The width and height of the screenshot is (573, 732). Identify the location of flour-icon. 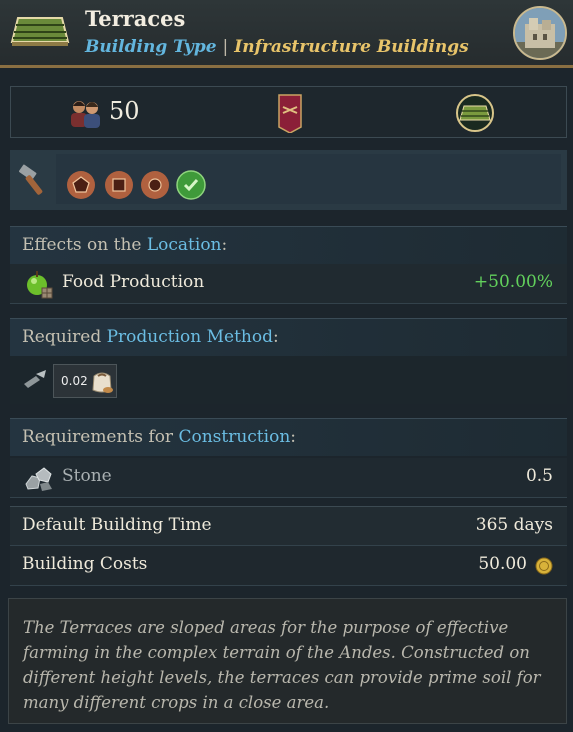
(102, 382).